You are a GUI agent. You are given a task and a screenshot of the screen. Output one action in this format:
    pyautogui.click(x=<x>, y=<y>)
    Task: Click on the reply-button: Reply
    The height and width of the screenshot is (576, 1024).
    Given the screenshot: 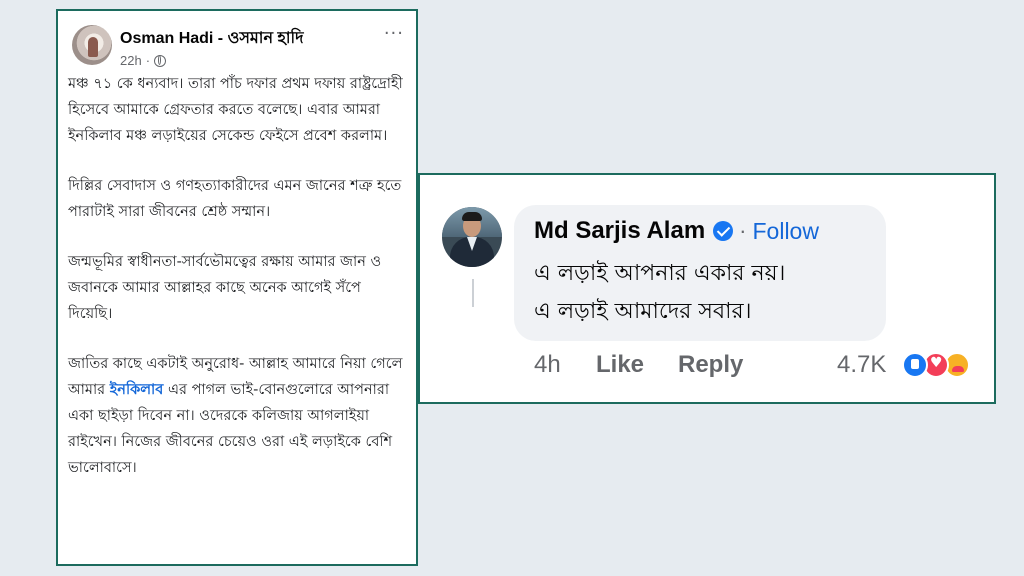 What is the action you would take?
    pyautogui.click(x=710, y=365)
    